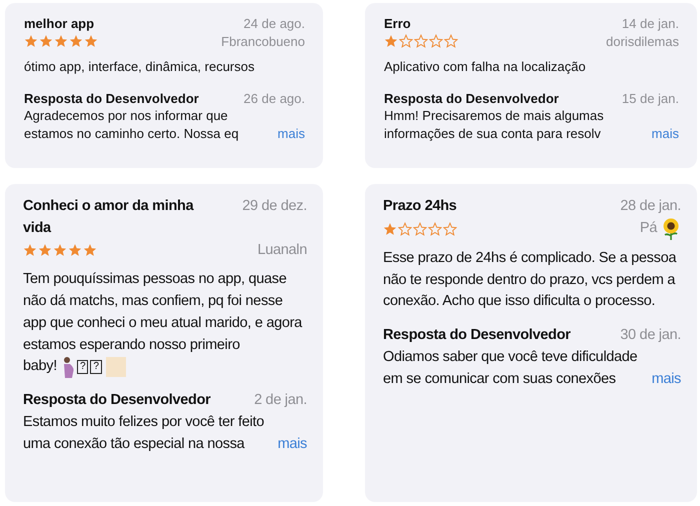 This screenshot has width=700, height=506. Describe the element at coordinates (280, 400) in the screenshot. I see `reply-date: 2 de jan.` at that location.